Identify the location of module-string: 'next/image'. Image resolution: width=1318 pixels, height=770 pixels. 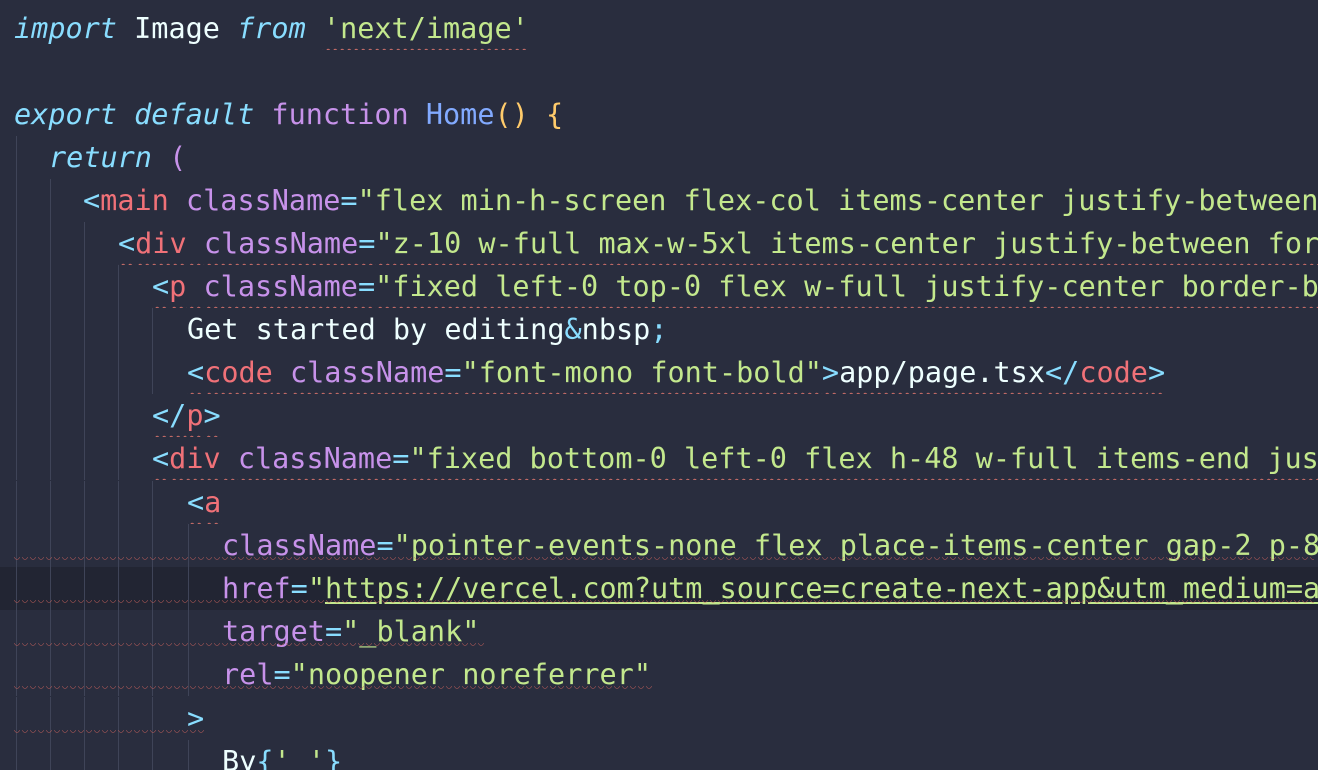
(425, 28).